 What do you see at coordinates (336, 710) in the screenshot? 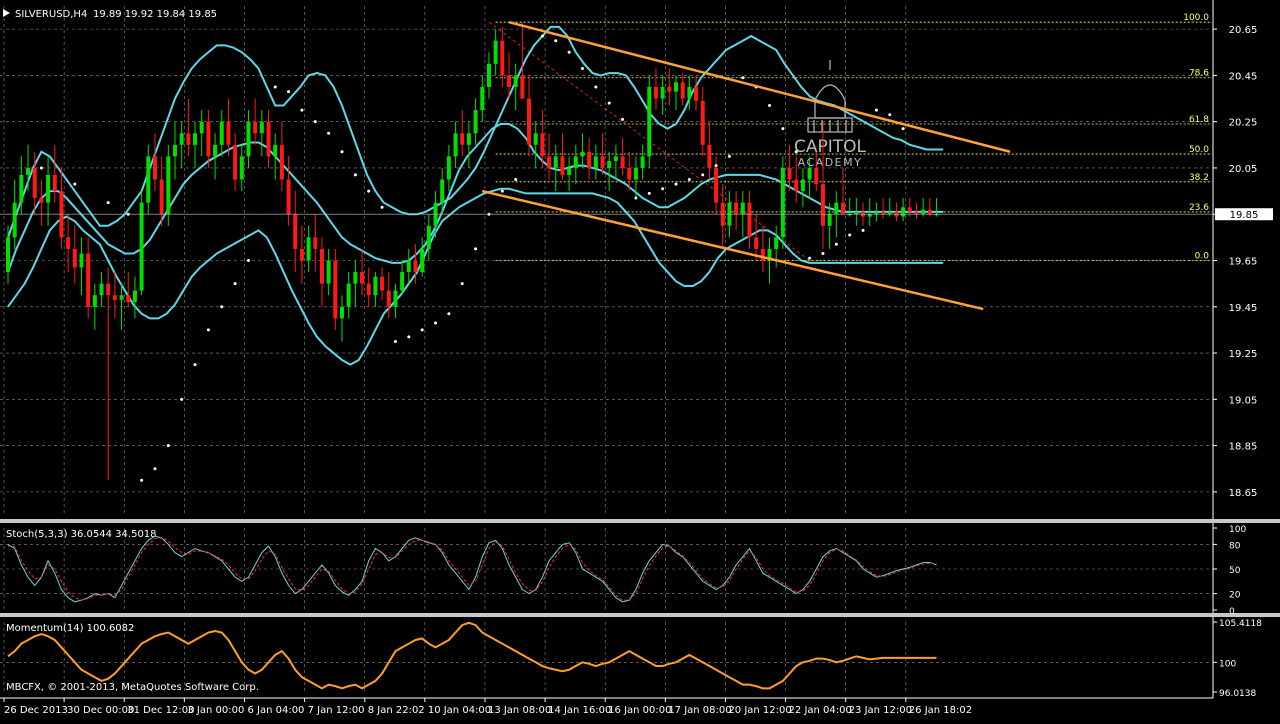
I see `time-tick-label: 7 Jan 12:00` at bounding box center [336, 710].